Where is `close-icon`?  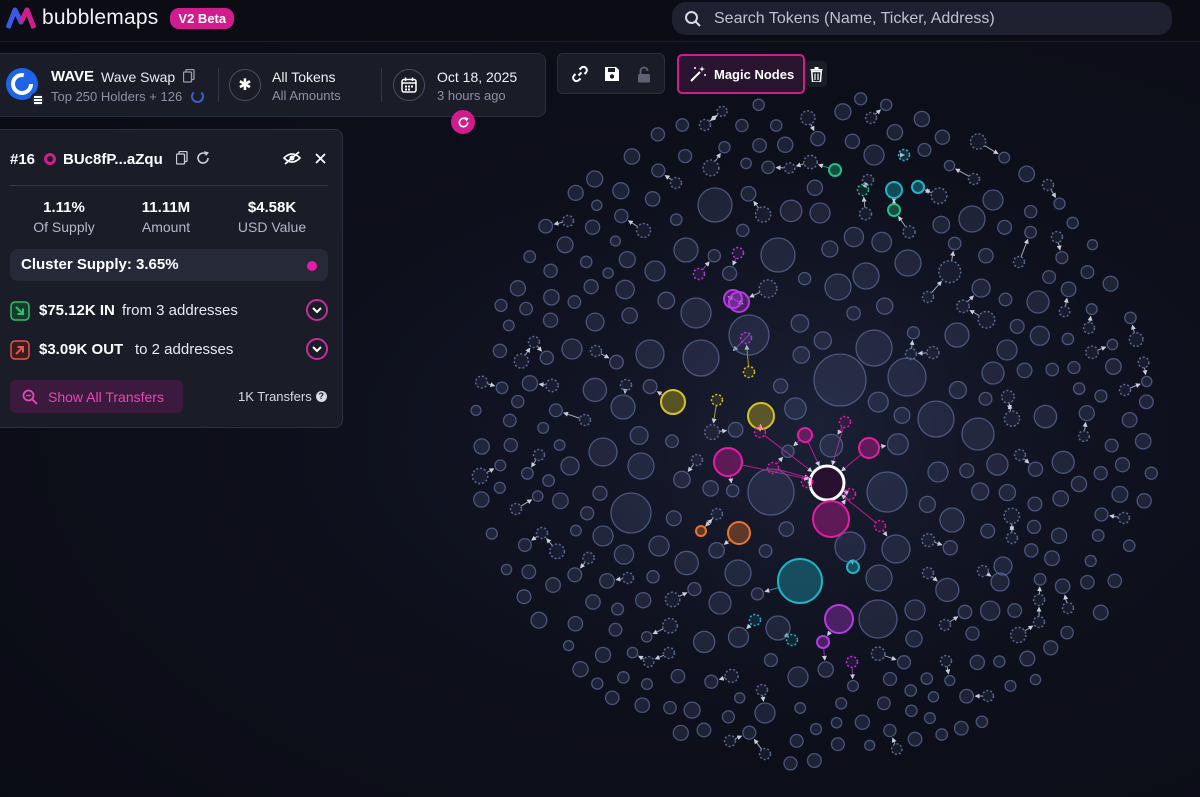 close-icon is located at coordinates (320, 158).